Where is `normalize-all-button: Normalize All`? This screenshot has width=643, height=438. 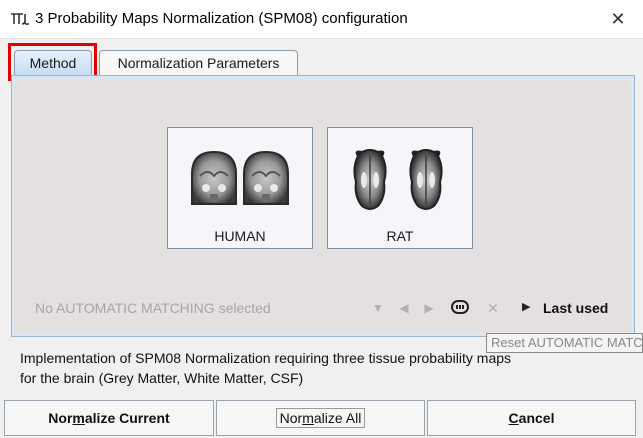 normalize-all-button: Normalize All is located at coordinates (320, 418).